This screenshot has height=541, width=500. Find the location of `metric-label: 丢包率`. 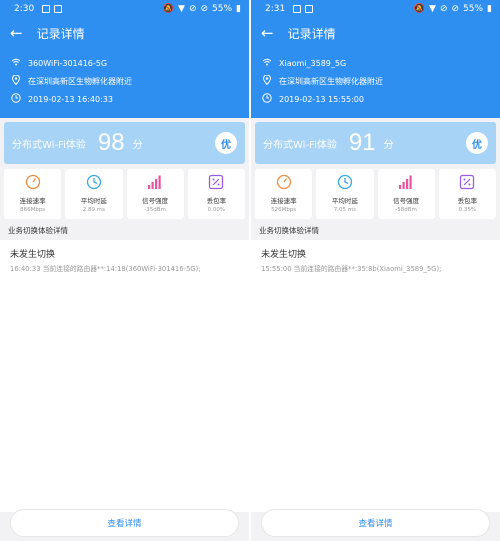

metric-label: 丢包率 is located at coordinates (216, 201).